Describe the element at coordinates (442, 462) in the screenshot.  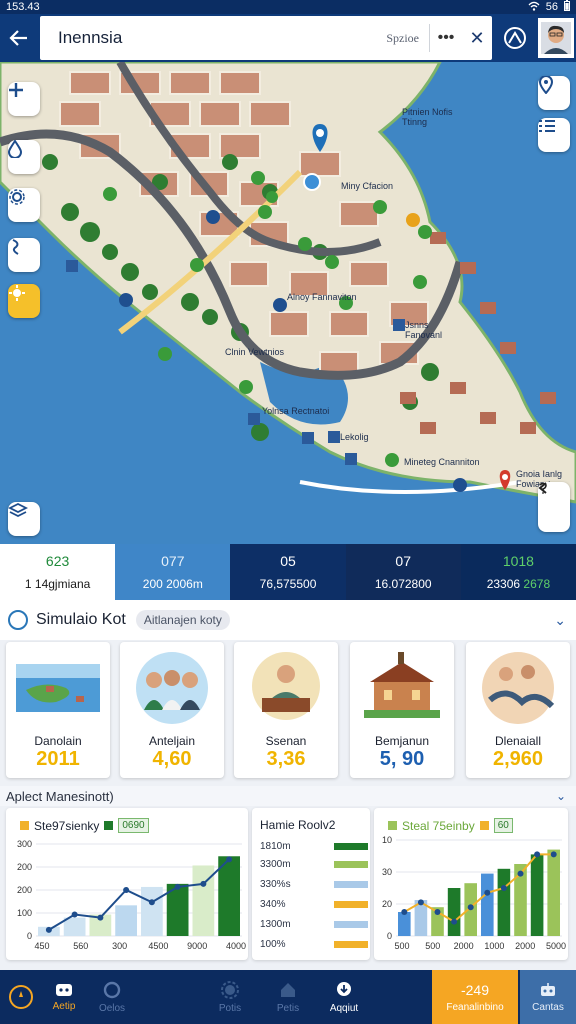
I see `poi-label: Mineteg Cnanniton` at that location.